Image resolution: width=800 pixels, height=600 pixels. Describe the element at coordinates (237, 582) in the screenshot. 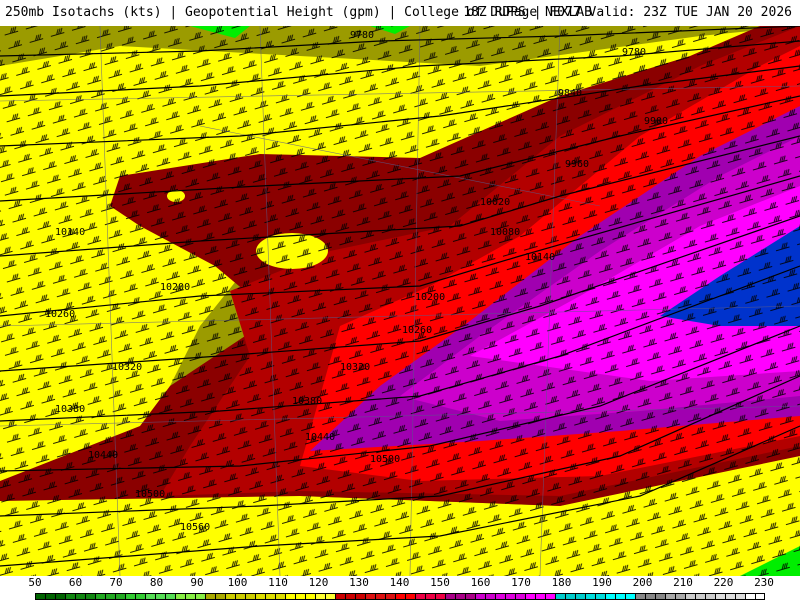

I see `colorbar-tick-label: 100` at that location.